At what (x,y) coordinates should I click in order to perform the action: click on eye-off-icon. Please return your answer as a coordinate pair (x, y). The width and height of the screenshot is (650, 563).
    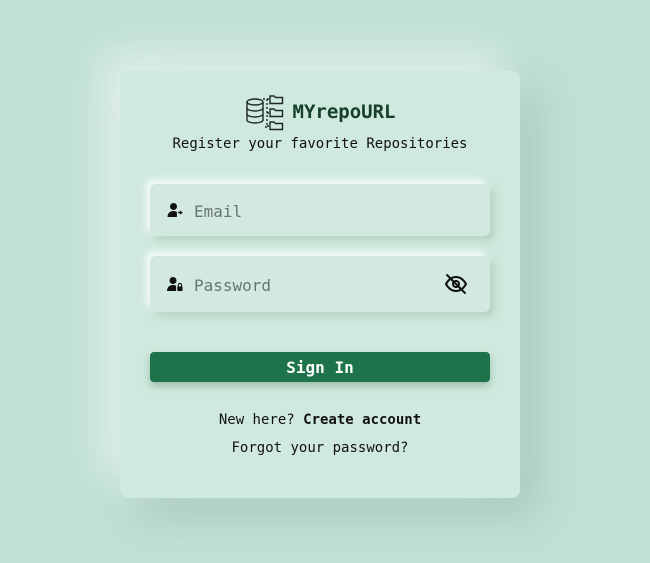
    Looking at the image, I should click on (456, 284).